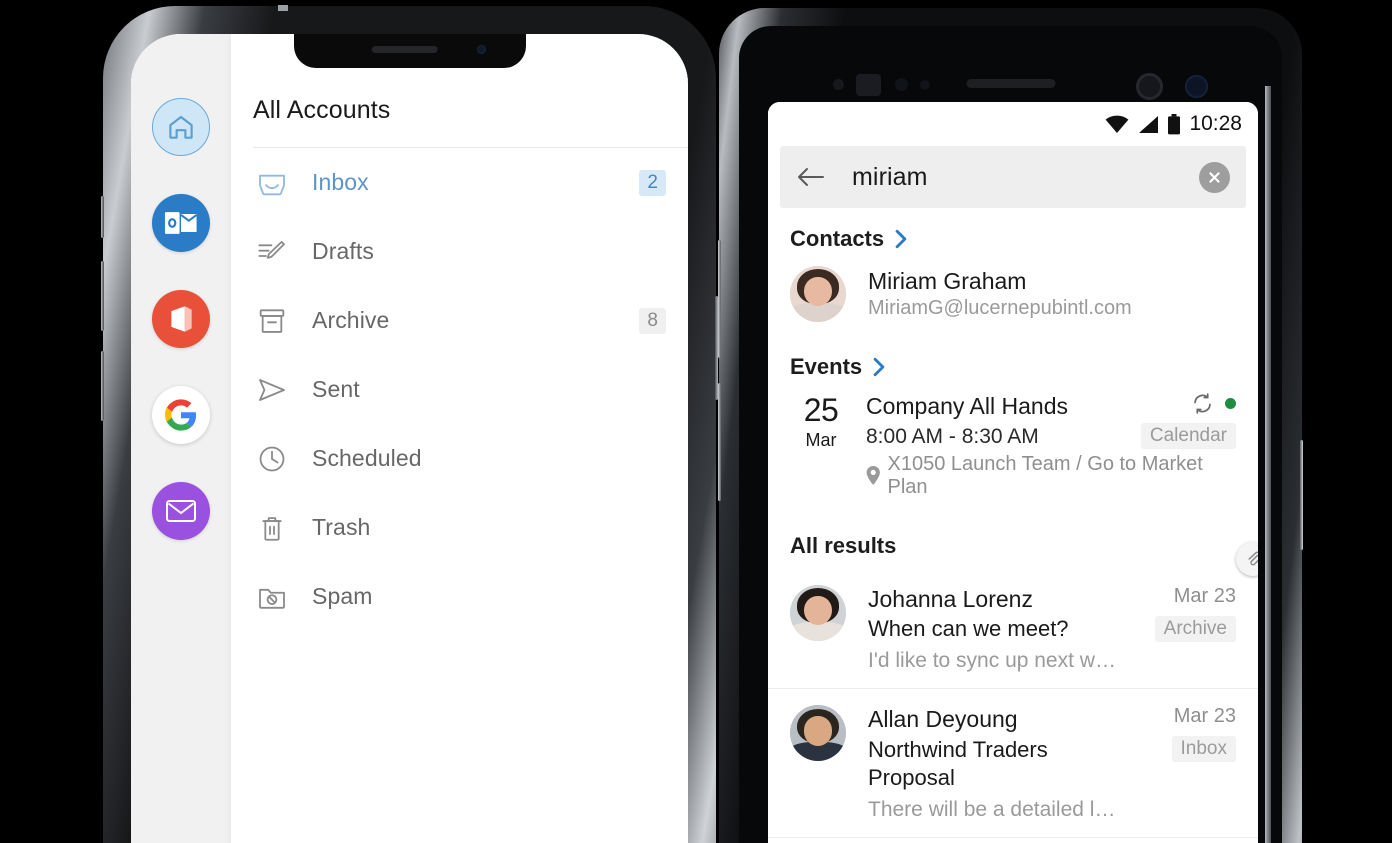  Describe the element at coordinates (340, 182) in the screenshot. I see `sidebar-item-label: Inbox` at that location.